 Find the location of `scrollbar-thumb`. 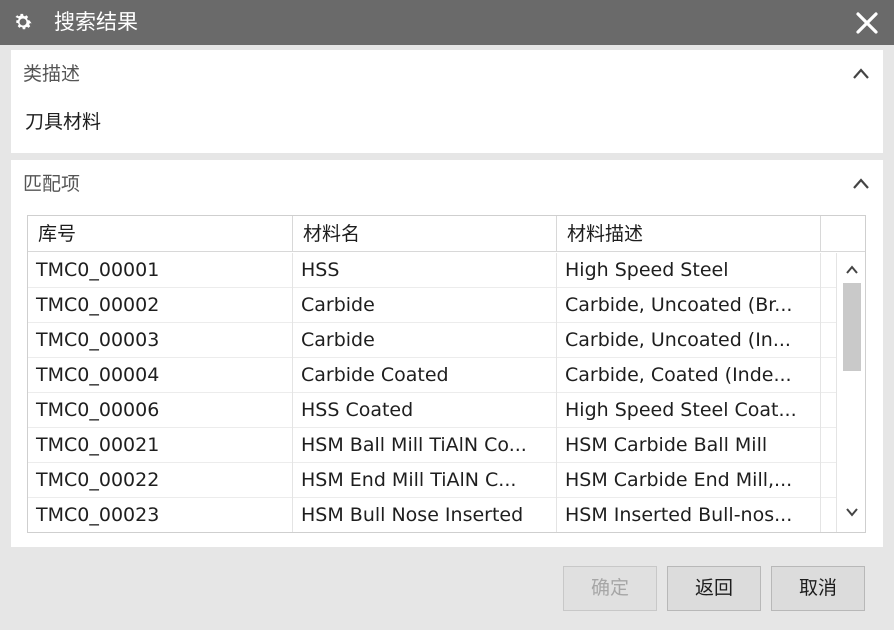

scrollbar-thumb is located at coordinates (852, 327).